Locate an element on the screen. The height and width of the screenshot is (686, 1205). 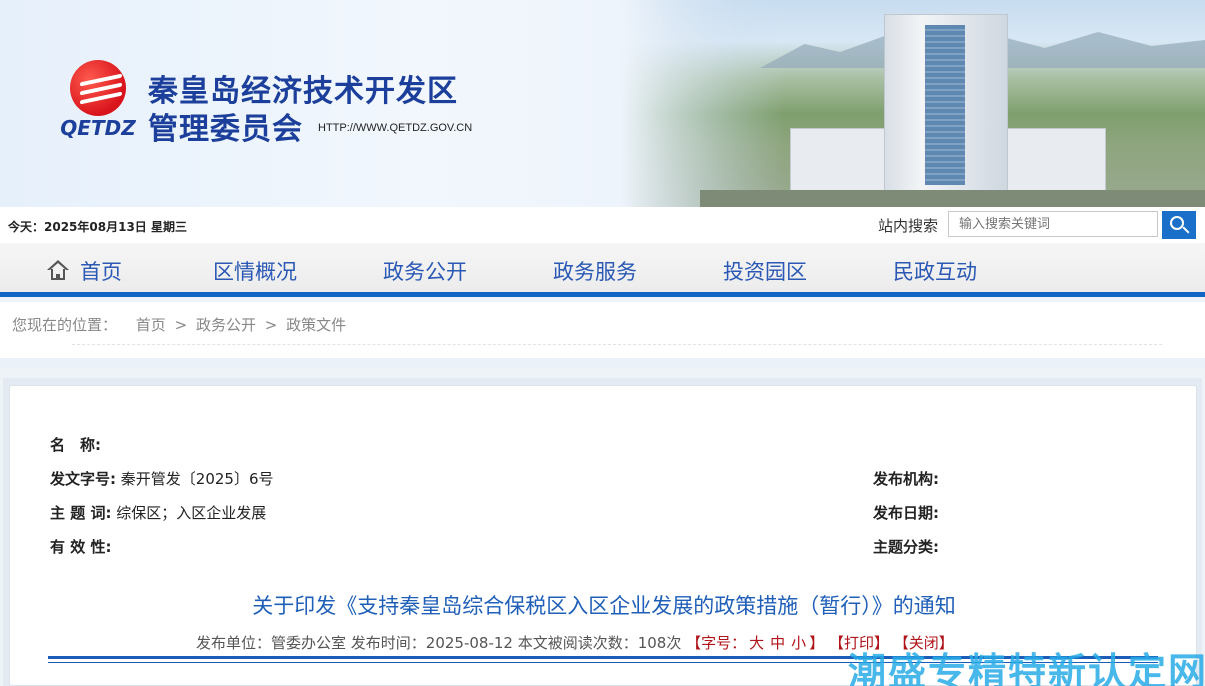
logo-text: QETDZ is located at coordinates (98, 128).